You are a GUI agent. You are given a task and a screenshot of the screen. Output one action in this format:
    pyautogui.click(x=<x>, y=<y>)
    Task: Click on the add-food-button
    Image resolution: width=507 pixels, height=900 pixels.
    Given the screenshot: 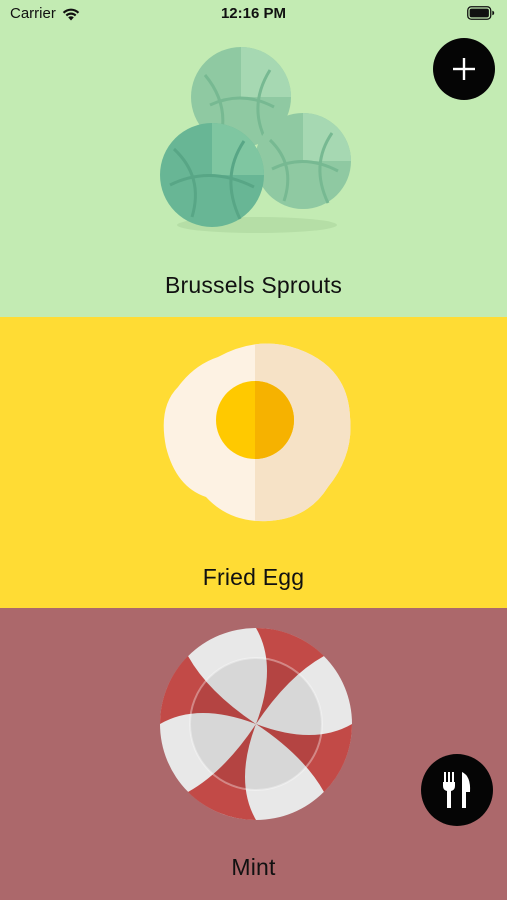 What is the action you would take?
    pyautogui.click(x=464, y=69)
    